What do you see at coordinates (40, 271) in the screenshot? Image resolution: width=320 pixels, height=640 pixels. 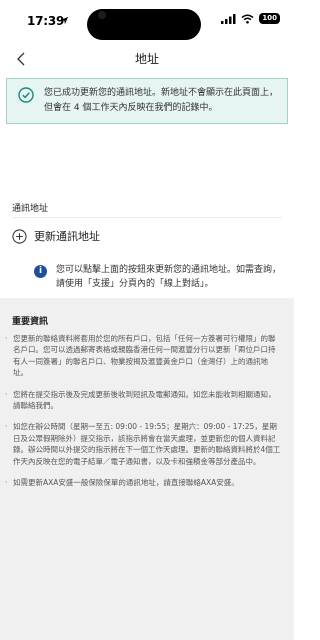 I see `info-icon: i` at bounding box center [40, 271].